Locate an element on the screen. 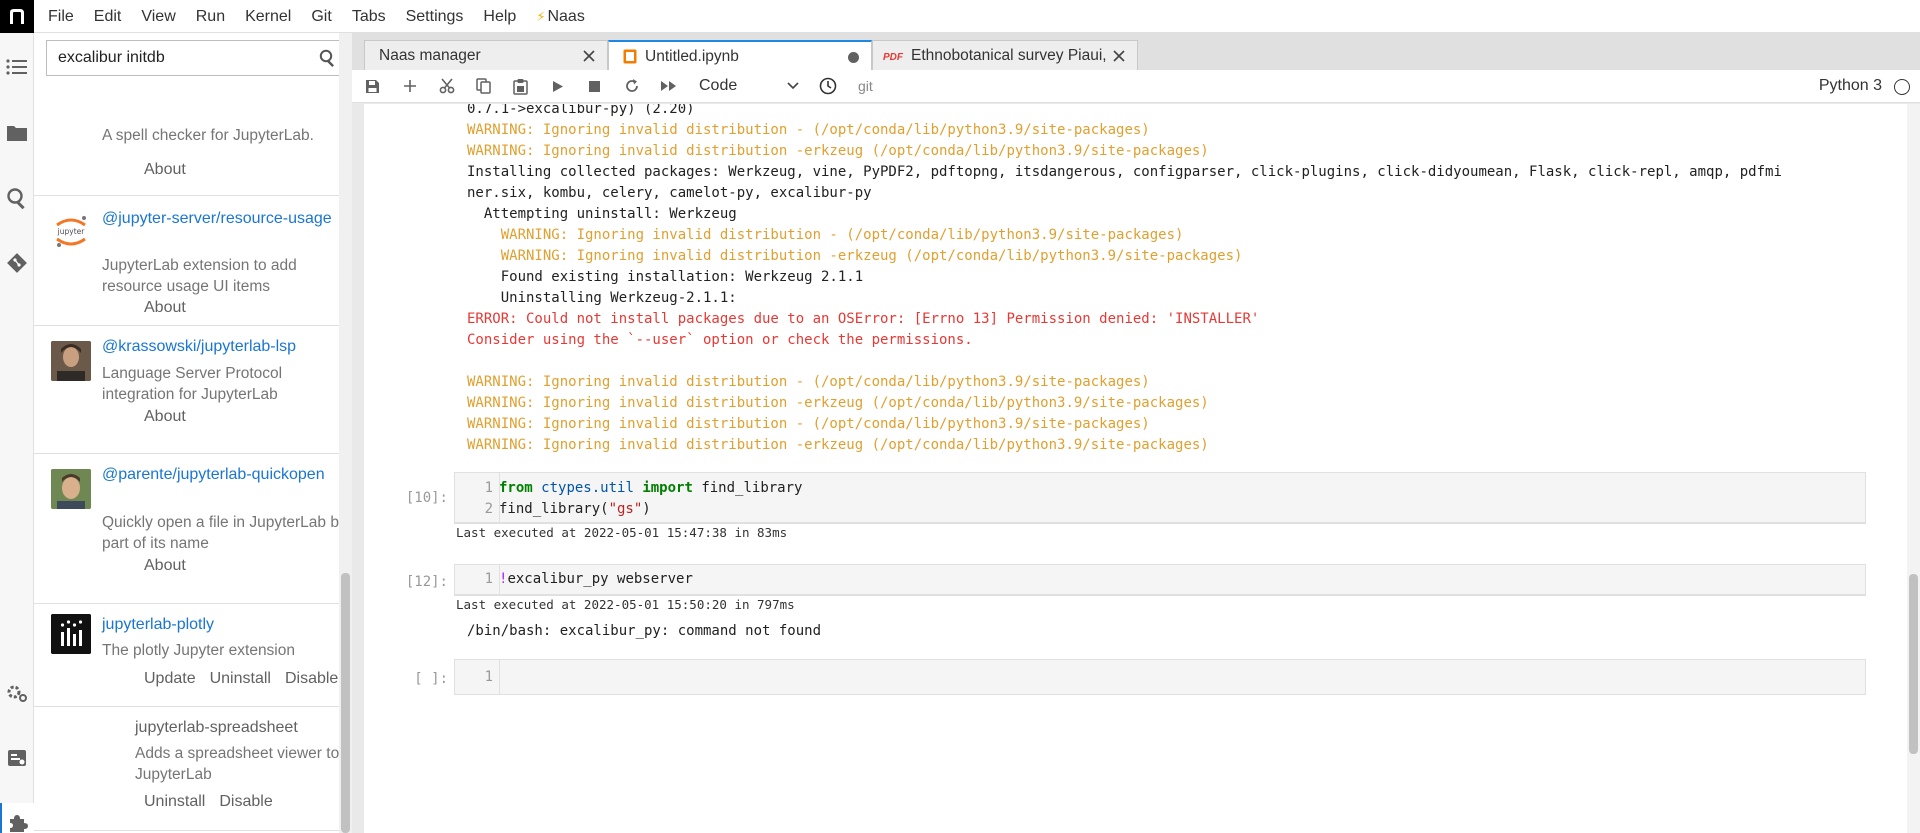 Image resolution: width=1920 pixels, height=833 pixels. extension-name: jupyterlab-plotly is located at coordinates (222, 624).